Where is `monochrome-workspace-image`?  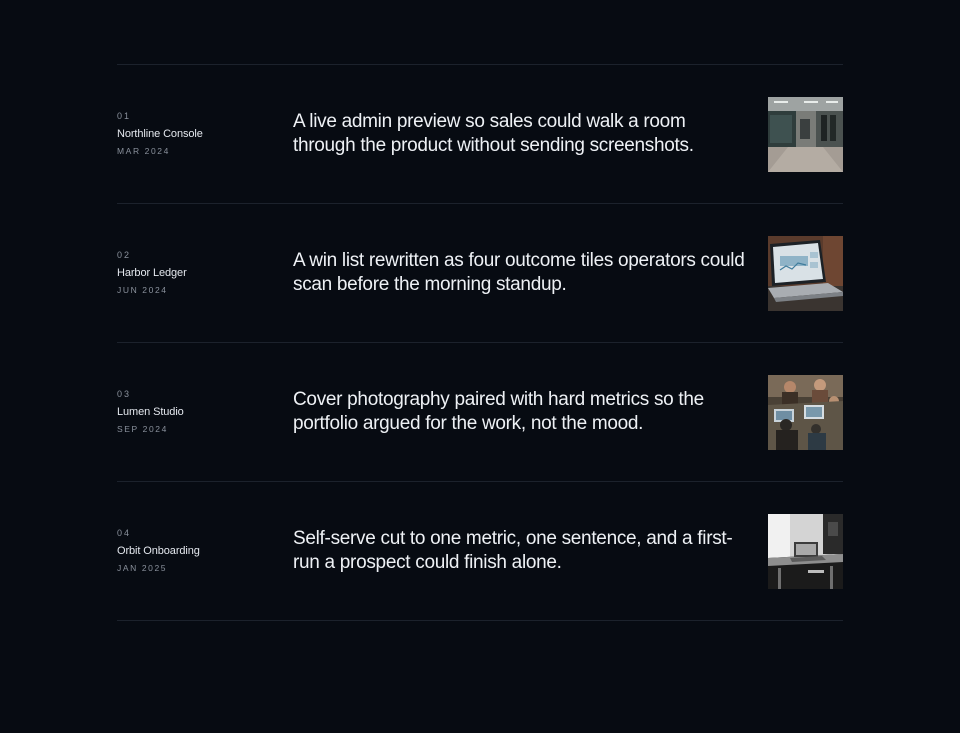 monochrome-workspace-image is located at coordinates (805, 551).